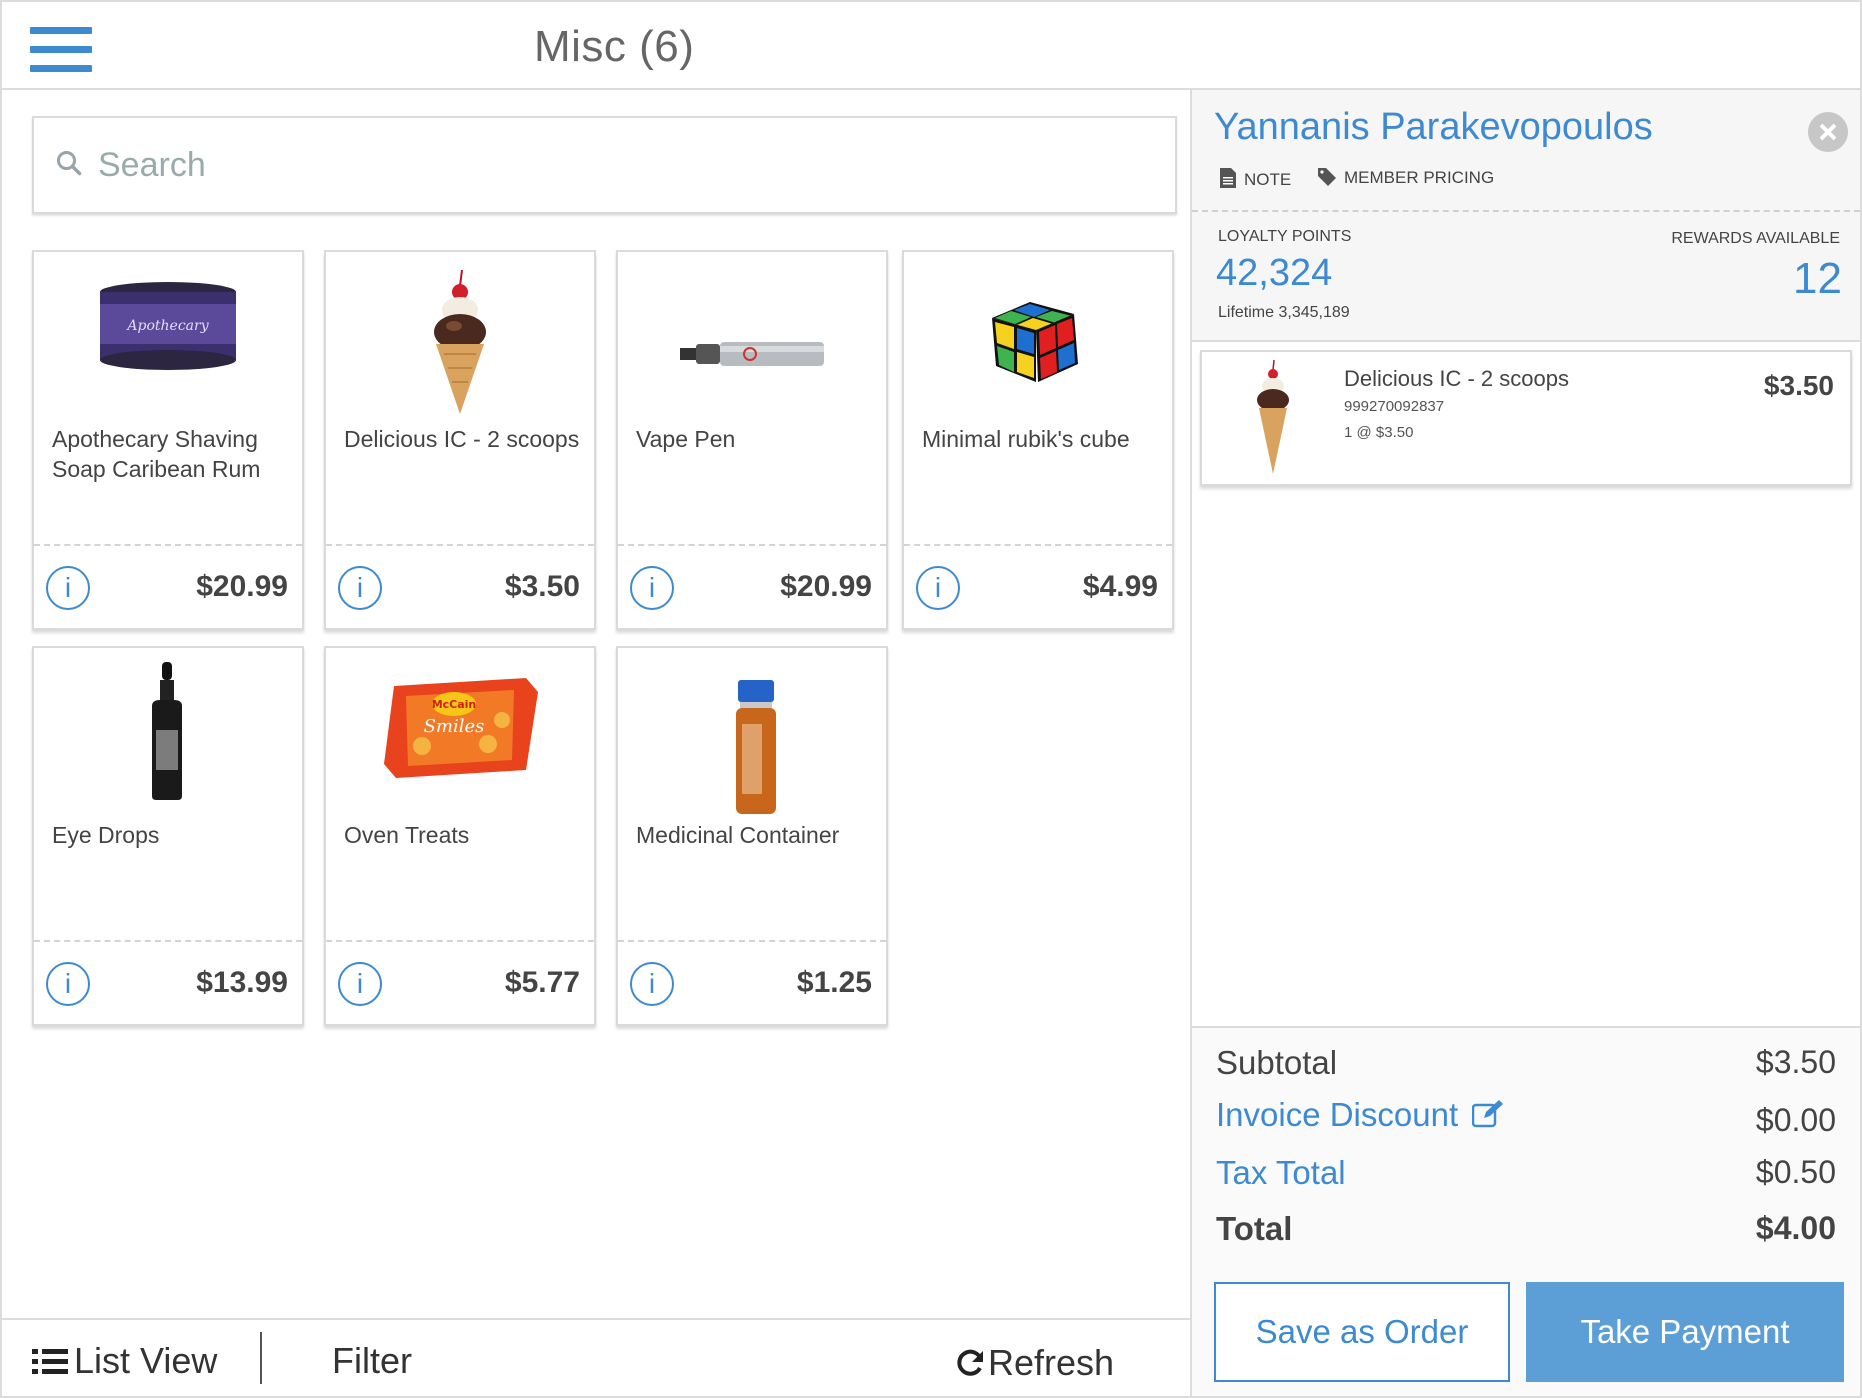 The width and height of the screenshot is (1862, 1398). Describe the element at coordinates (1277, 1062) in the screenshot. I see `subtotal-label: Subtotal` at that location.